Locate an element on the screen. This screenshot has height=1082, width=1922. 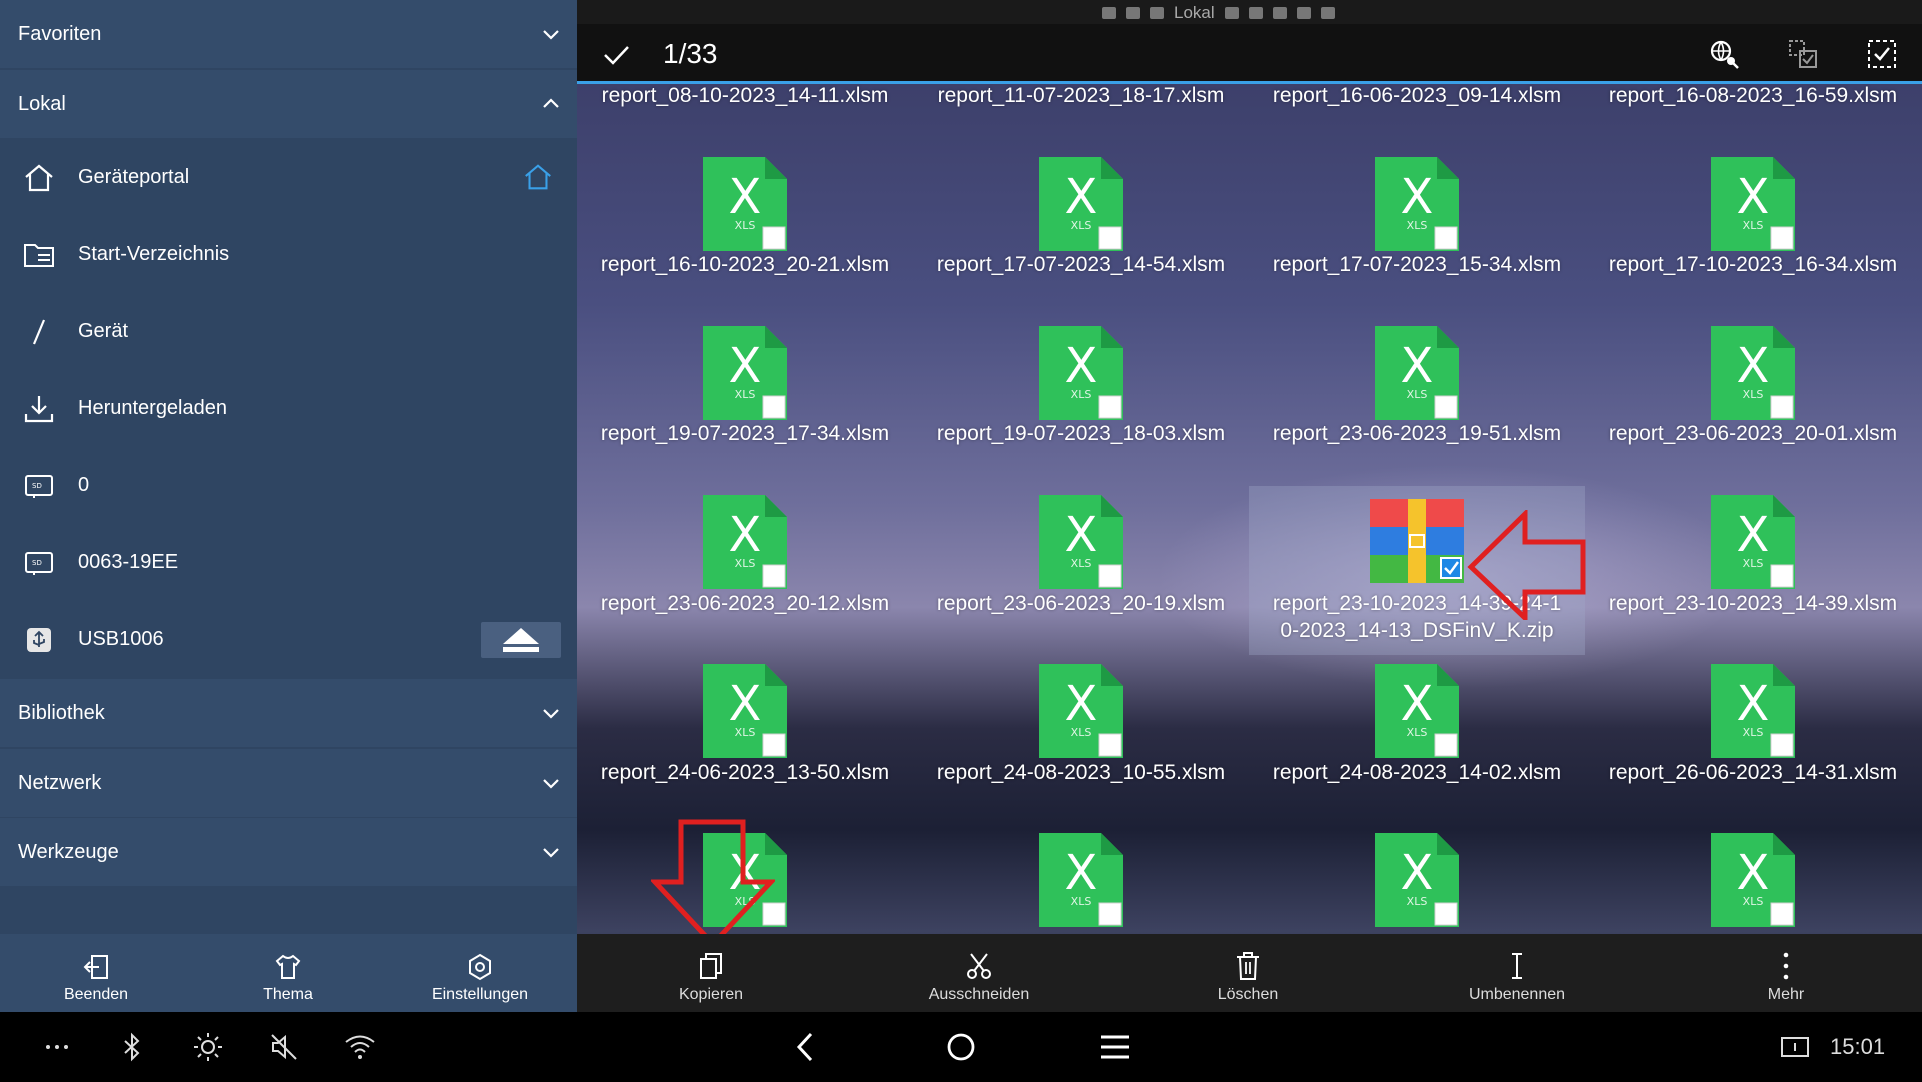
sidebar-item-sd-0: SD 0 is located at coordinates (288, 485).